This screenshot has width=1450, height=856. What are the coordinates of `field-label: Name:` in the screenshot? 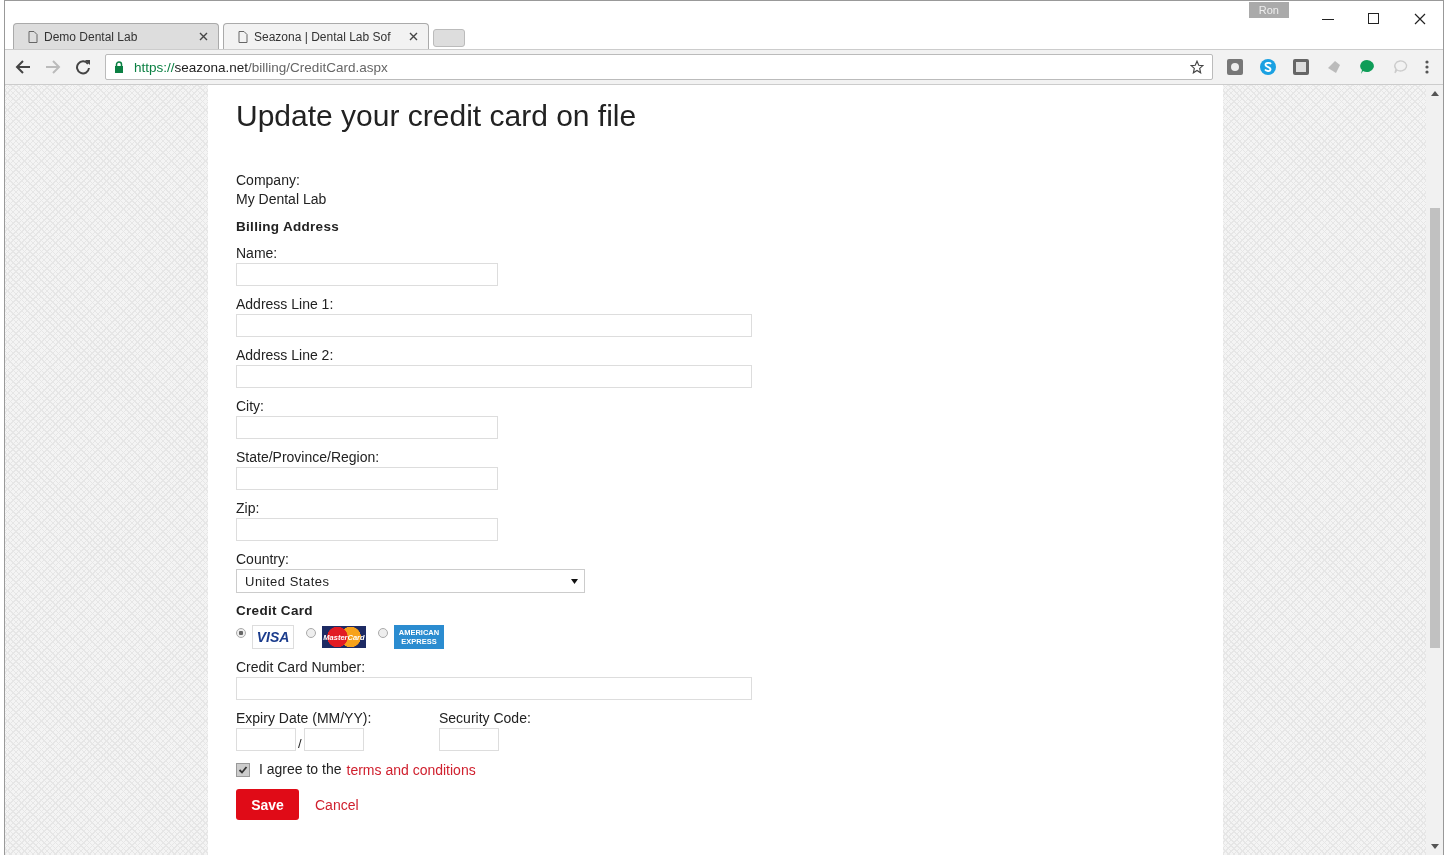 It's located at (257, 253).